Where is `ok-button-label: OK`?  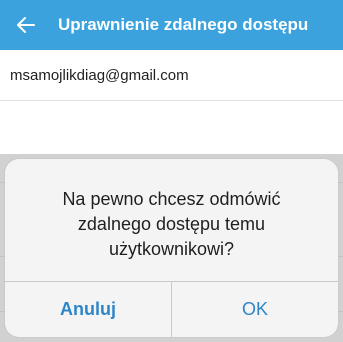
ok-button-label: OK is located at coordinates (254, 309).